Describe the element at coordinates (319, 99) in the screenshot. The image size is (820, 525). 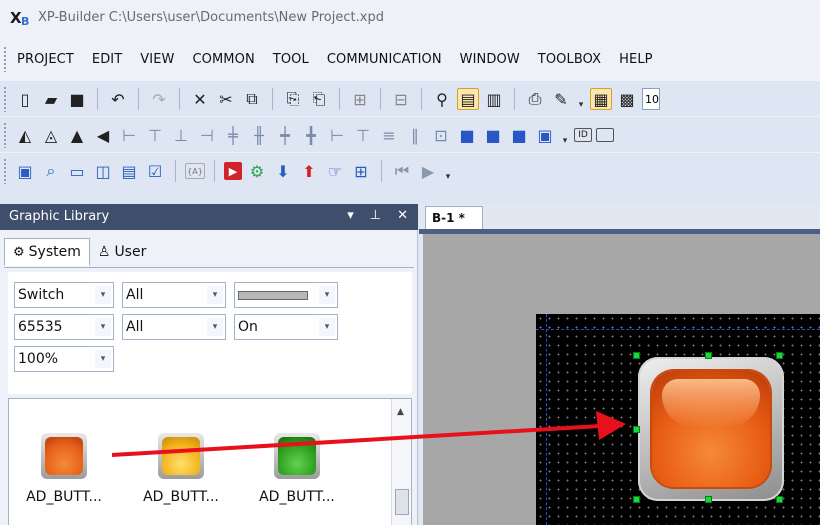
I see `paste-special-icon: ⎗` at that location.